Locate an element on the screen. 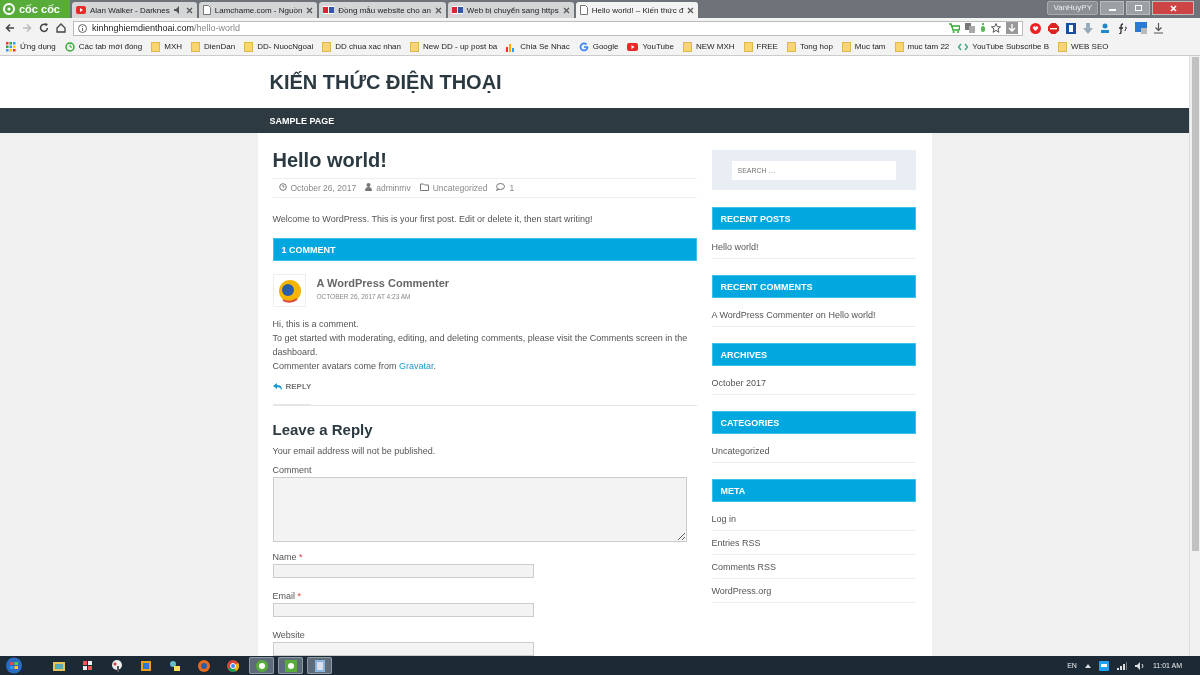 The width and height of the screenshot is (1200, 675). bookmark-item: DD chua xac nhan is located at coordinates (362, 46).